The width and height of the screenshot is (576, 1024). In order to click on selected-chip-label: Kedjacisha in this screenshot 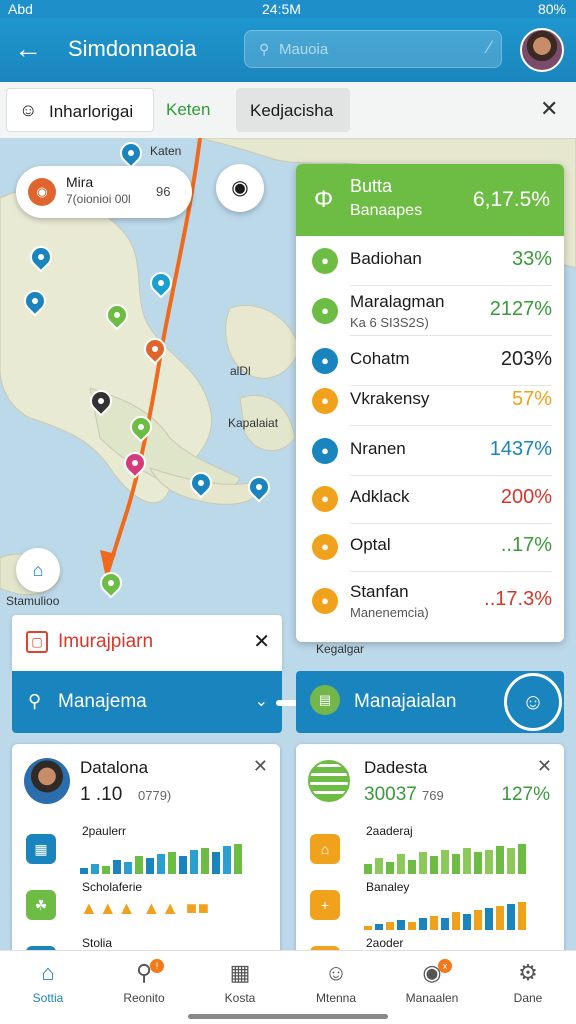, I will do `click(292, 110)`.